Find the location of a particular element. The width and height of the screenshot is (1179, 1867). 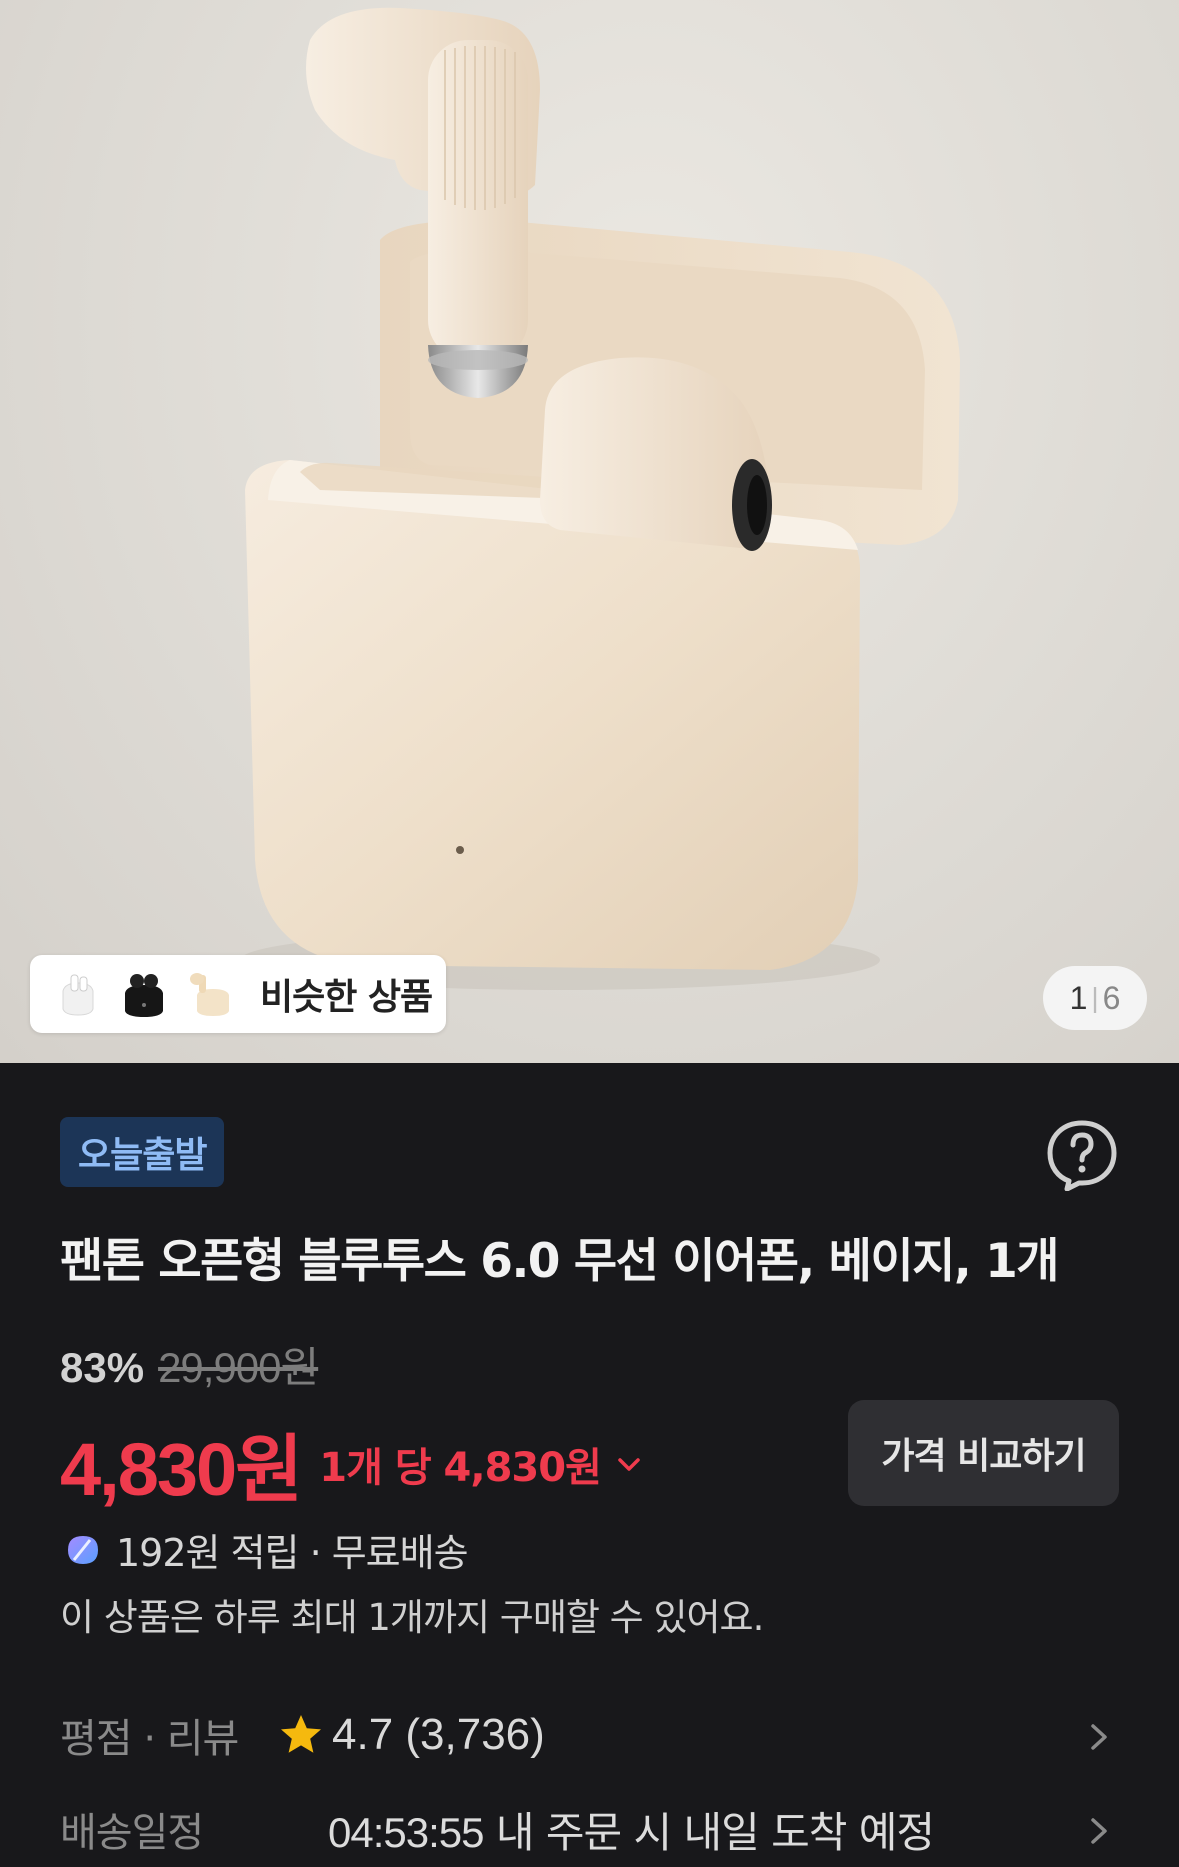

beige-earbuds-thumb is located at coordinates (210, 994).